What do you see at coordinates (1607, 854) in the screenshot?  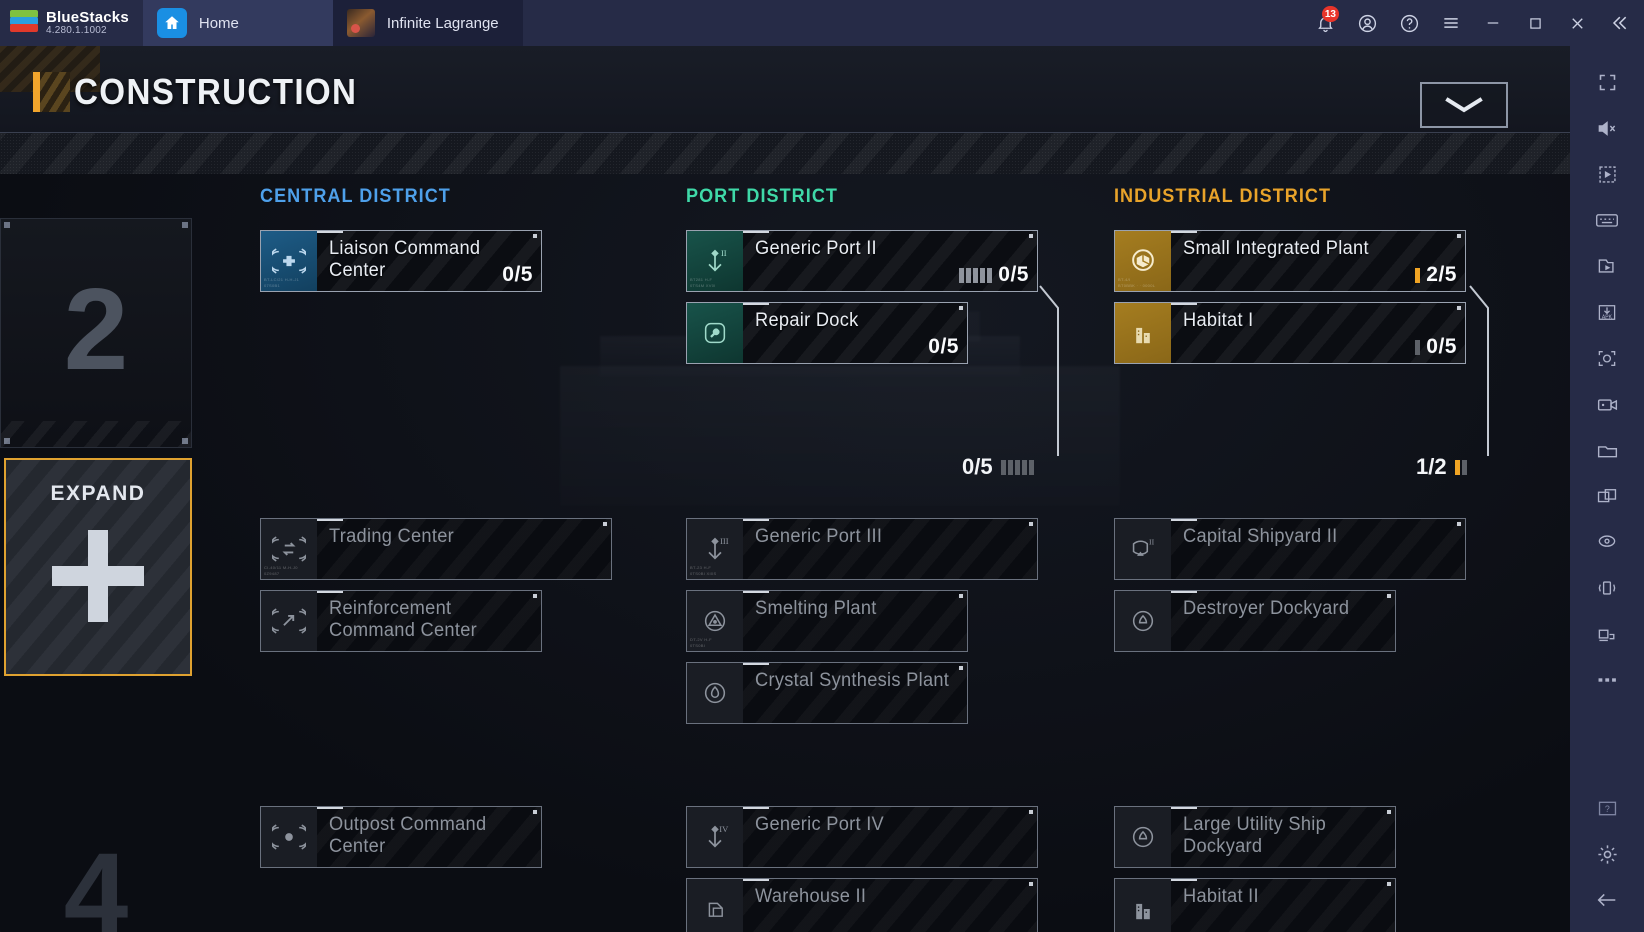 I see `settings-gear-icon` at bounding box center [1607, 854].